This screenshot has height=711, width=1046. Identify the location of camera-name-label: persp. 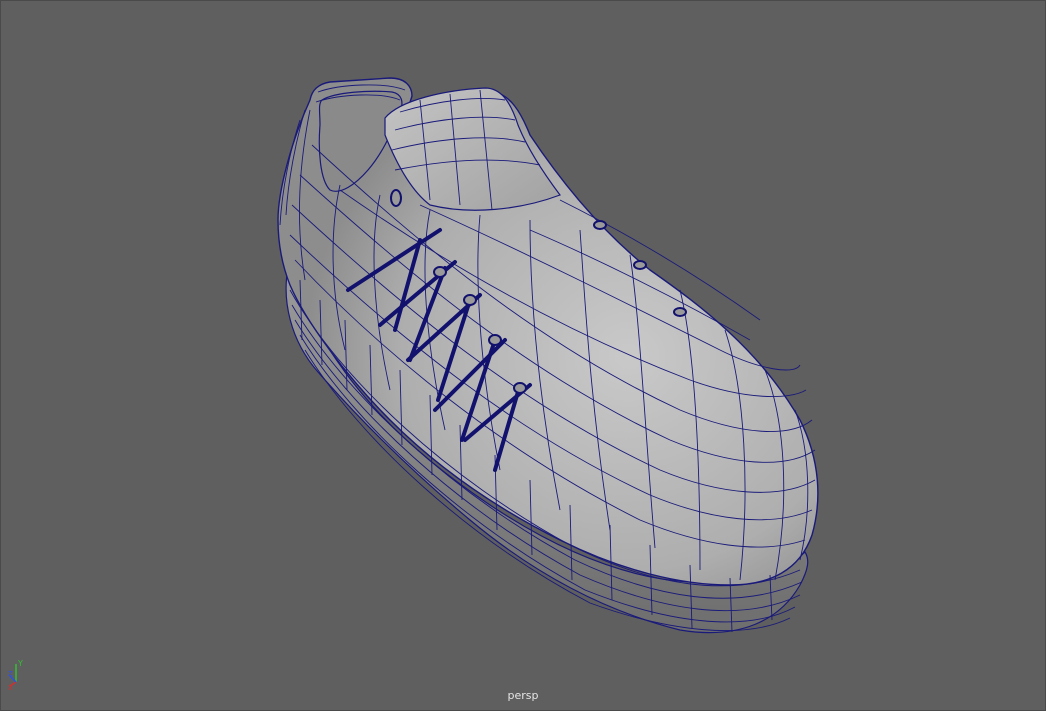
(523, 695).